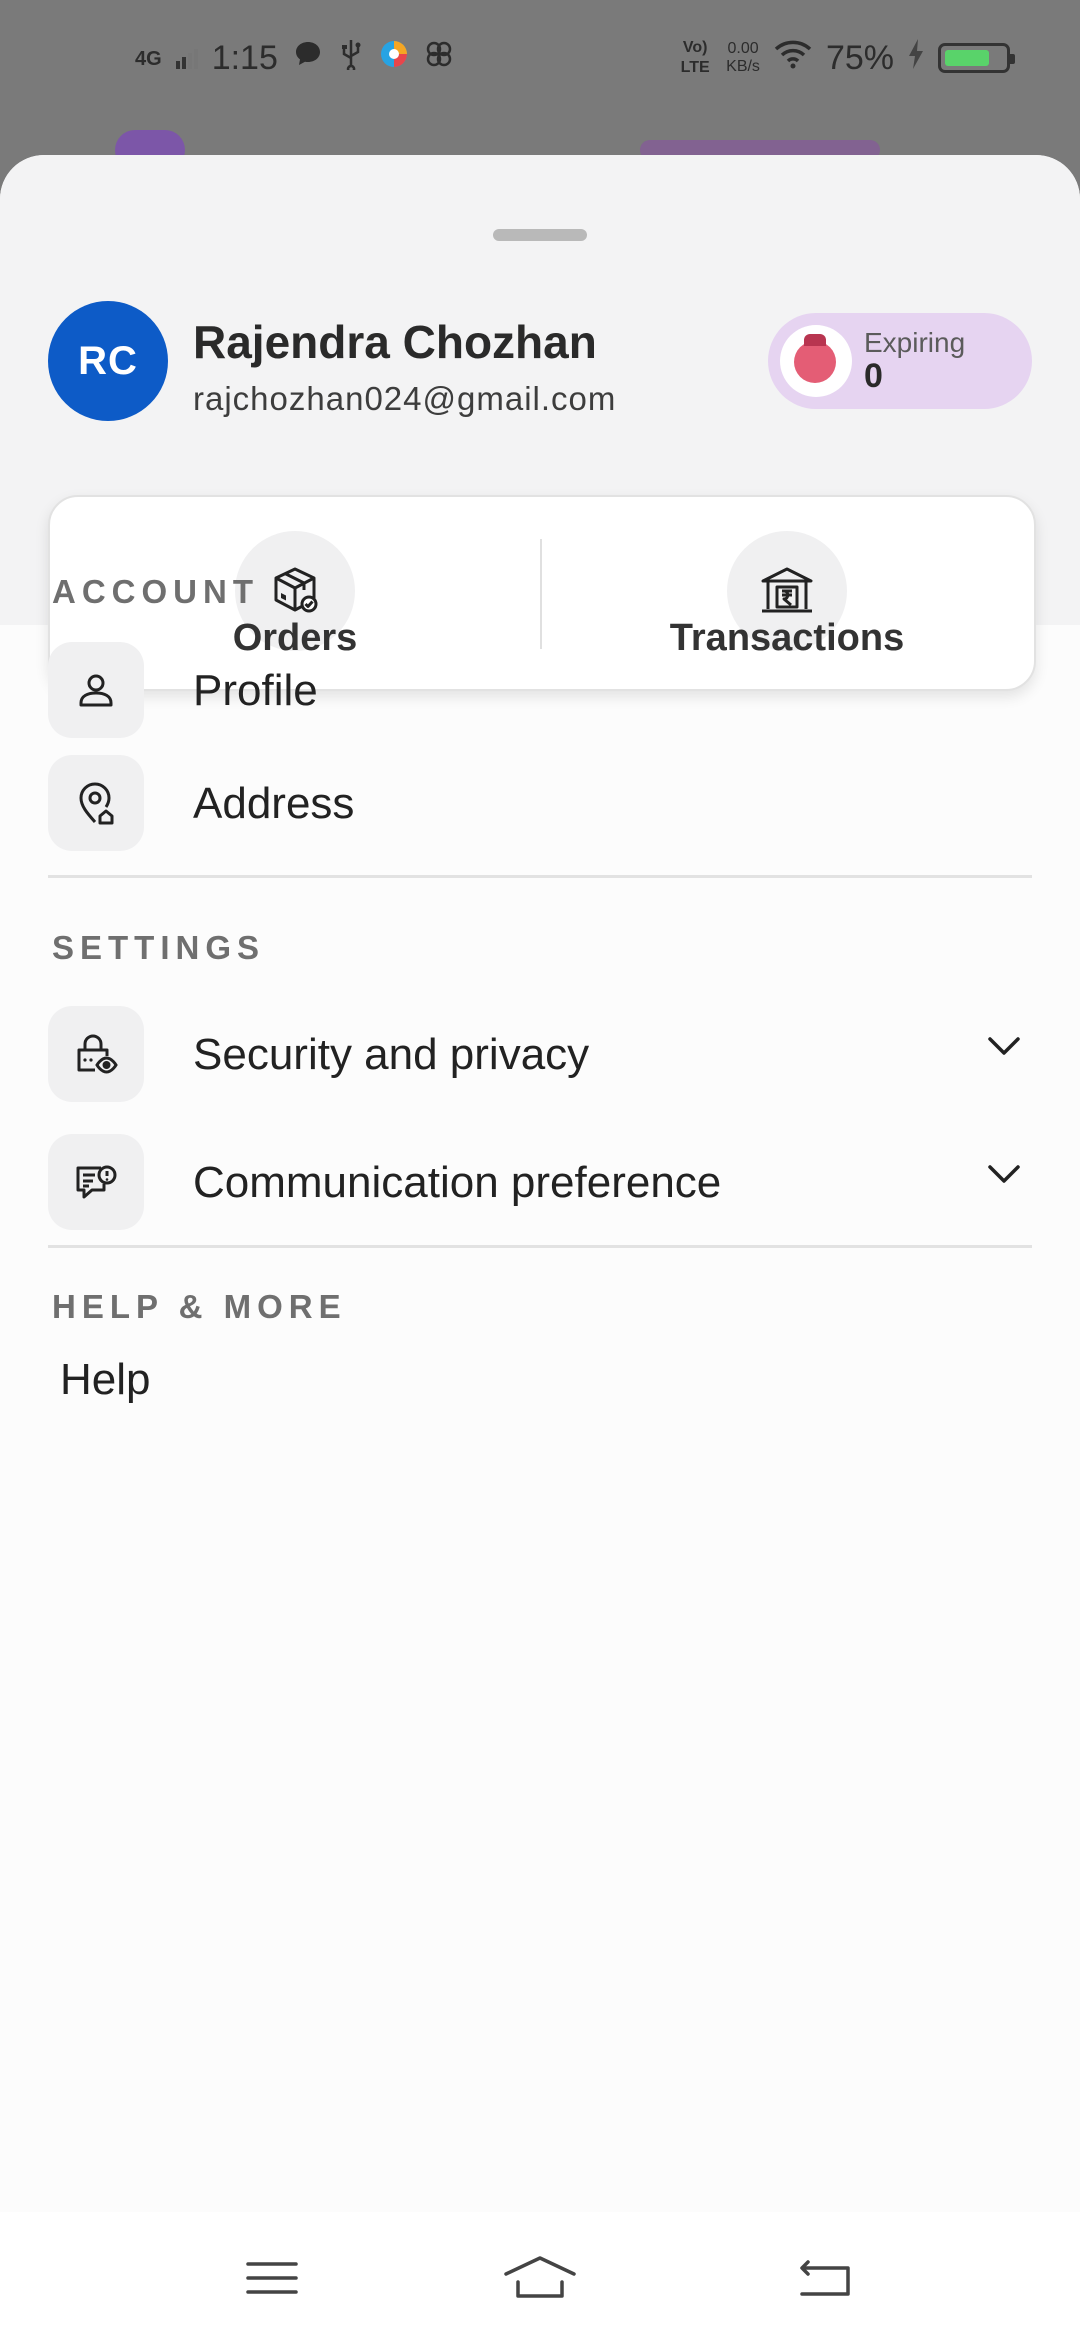  Describe the element at coordinates (967, 58) in the screenshot. I see `battery-fill` at that location.